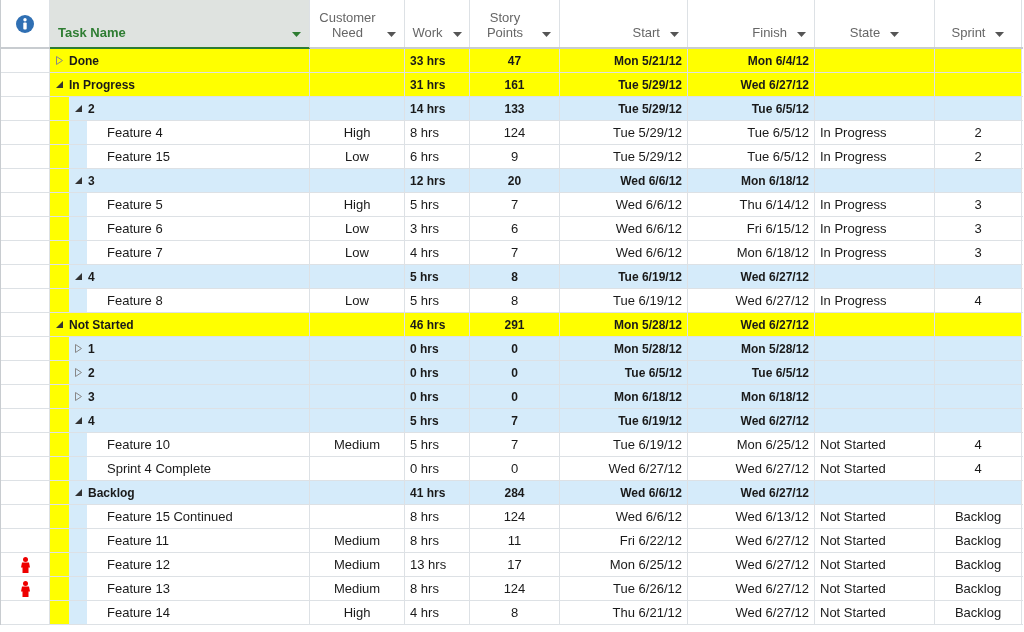 The width and height of the screenshot is (1024, 632). Describe the element at coordinates (515, 276) in the screenshot. I see `table-cell: 8` at that location.